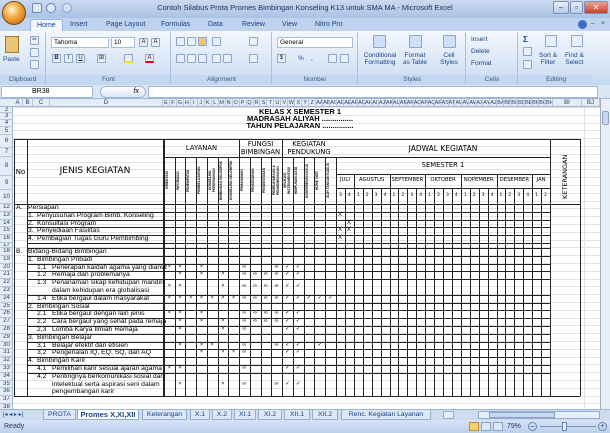 The width and height of the screenshot is (610, 433). Describe the element at coordinates (525, 39) in the screenshot. I see `autosum-button: Σ` at that location.